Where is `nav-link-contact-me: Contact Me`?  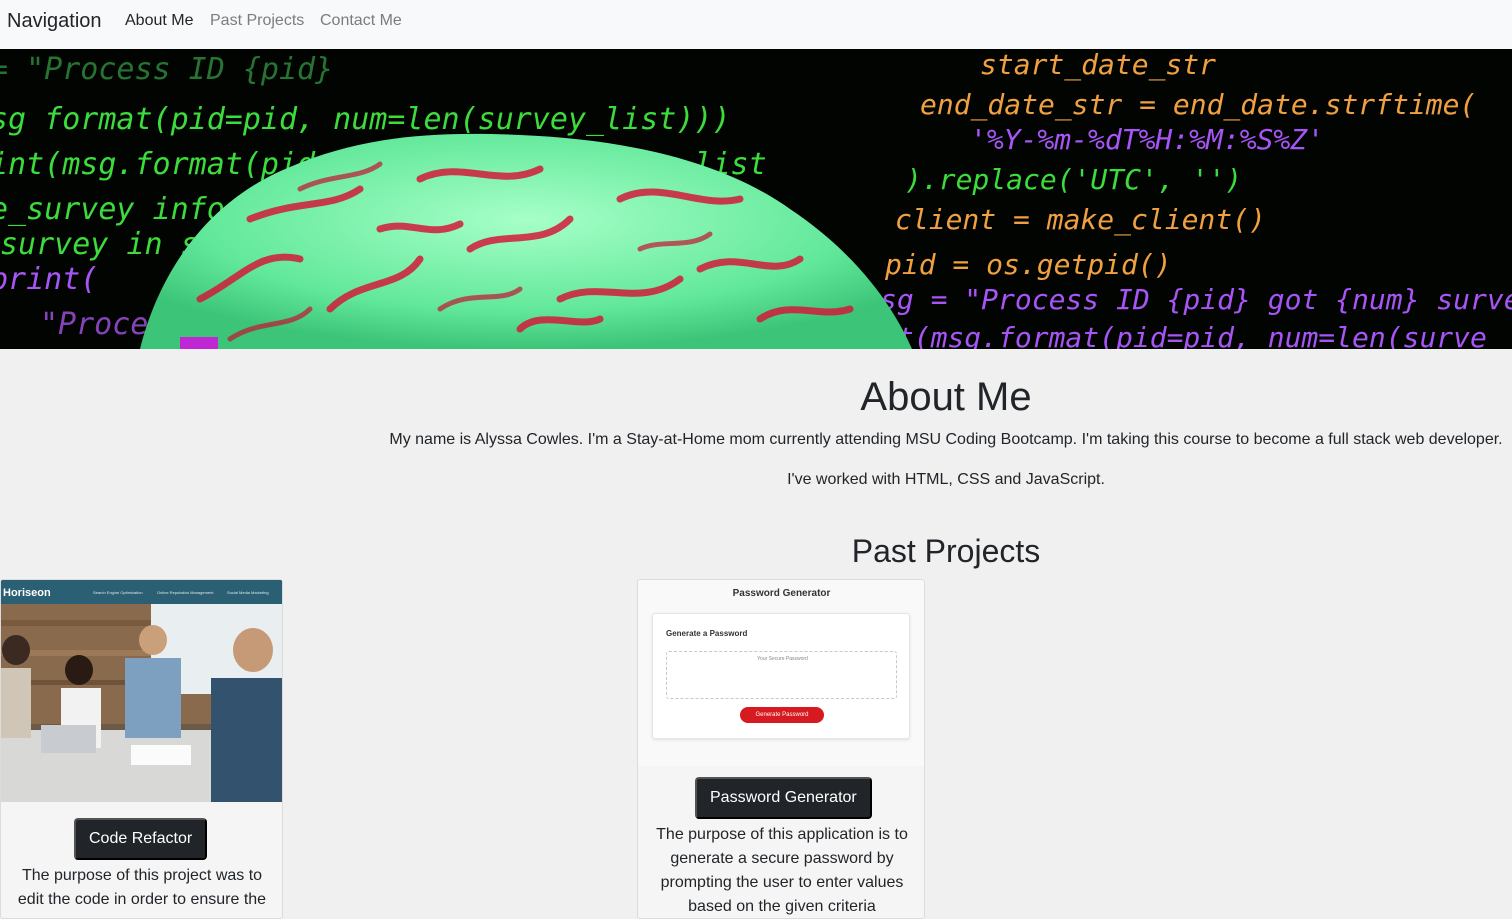 nav-link-contact-me: Contact Me is located at coordinates (361, 21).